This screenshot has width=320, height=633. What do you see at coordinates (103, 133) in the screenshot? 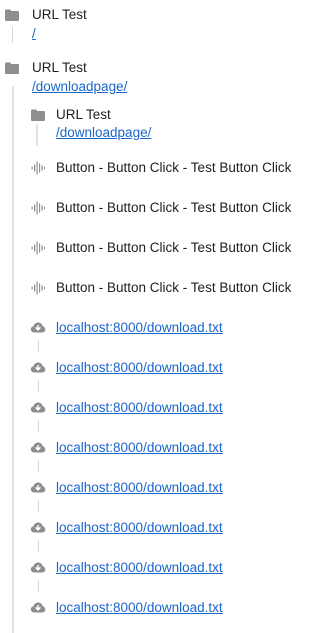
I see `child-node-url-link: /downloadpage/` at bounding box center [103, 133].